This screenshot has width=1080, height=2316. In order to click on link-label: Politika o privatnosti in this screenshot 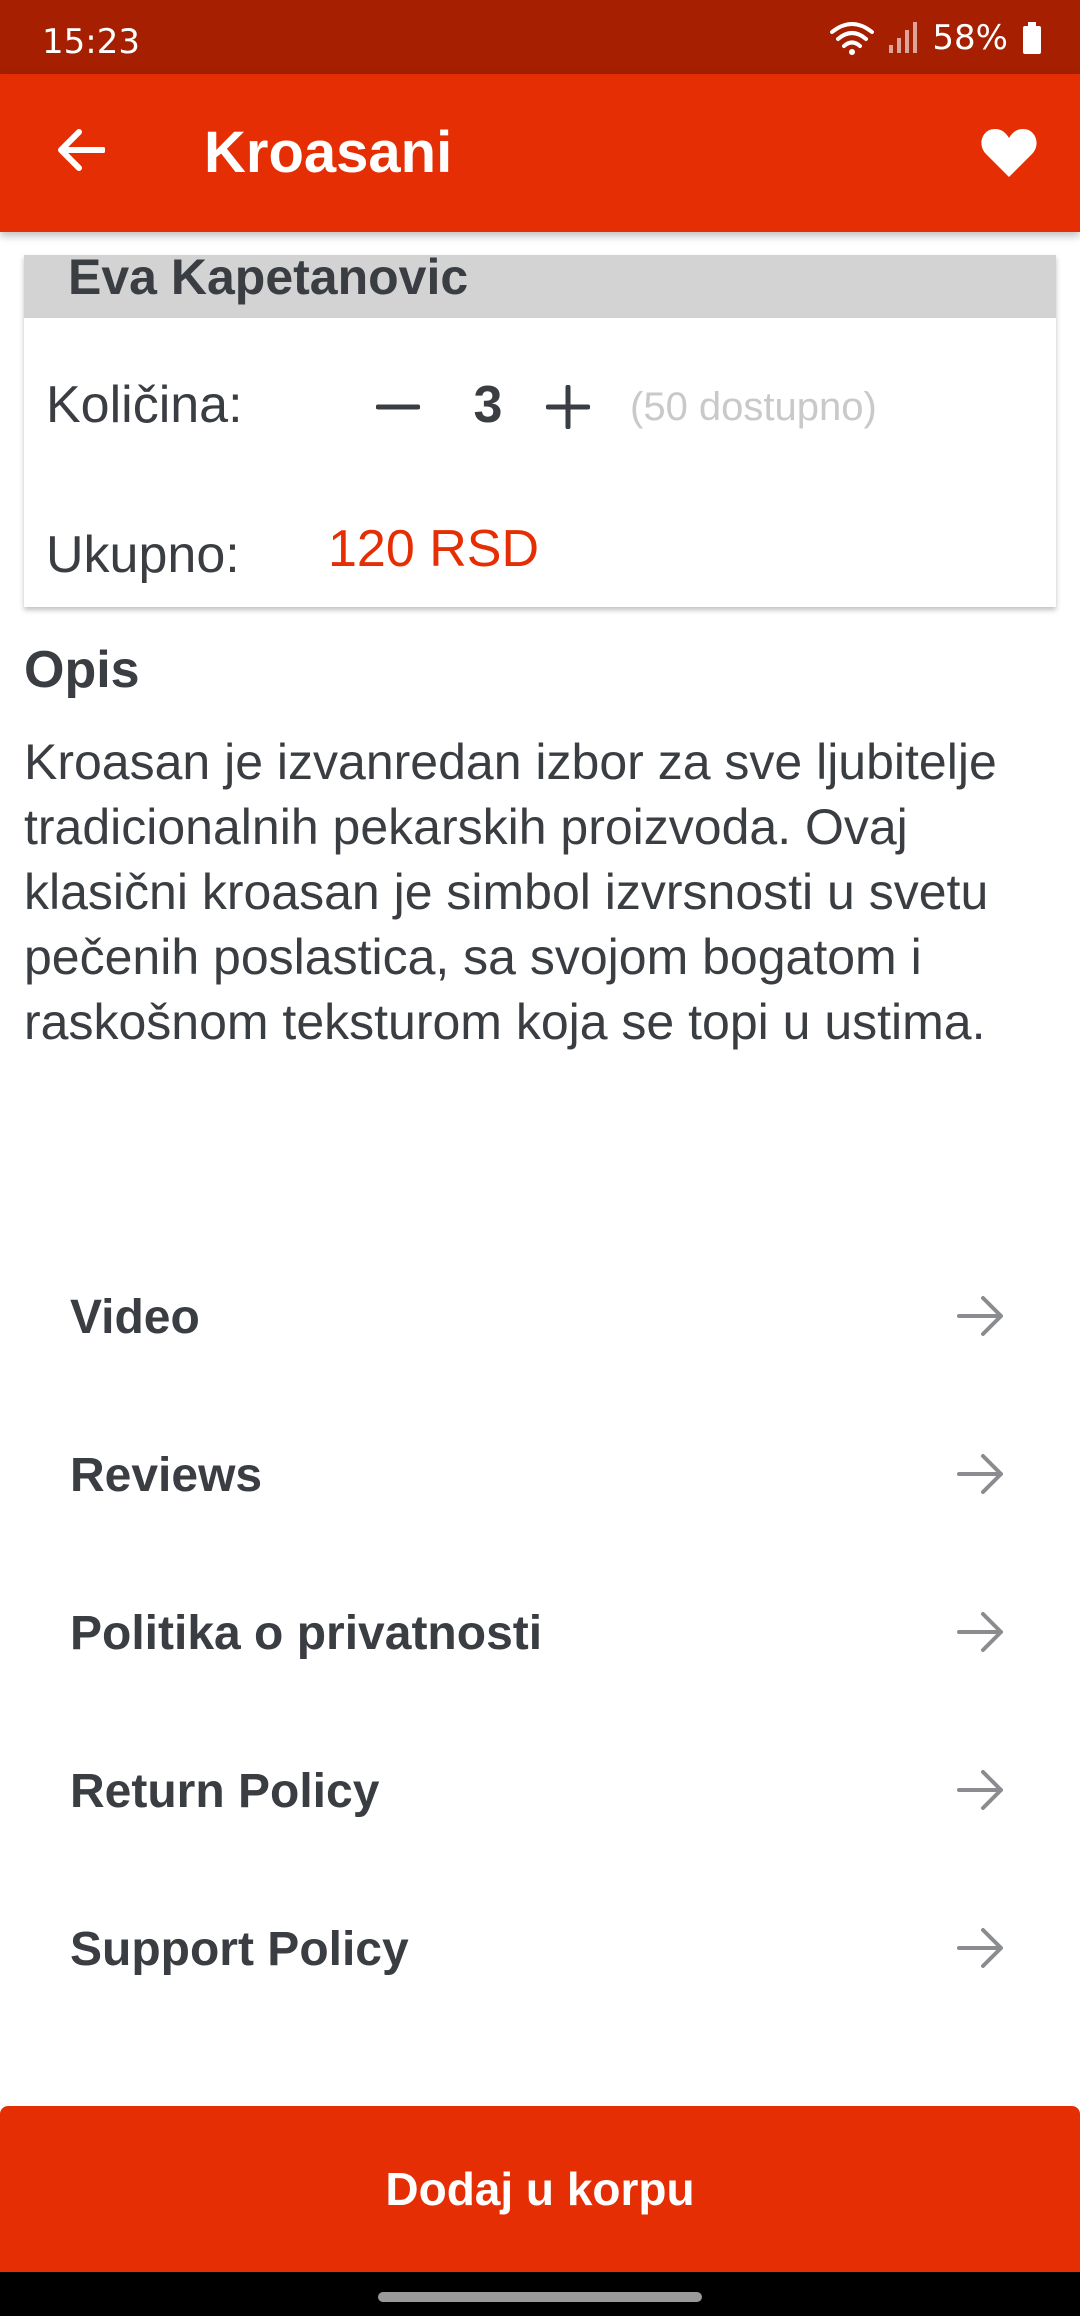, I will do `click(306, 1633)`.